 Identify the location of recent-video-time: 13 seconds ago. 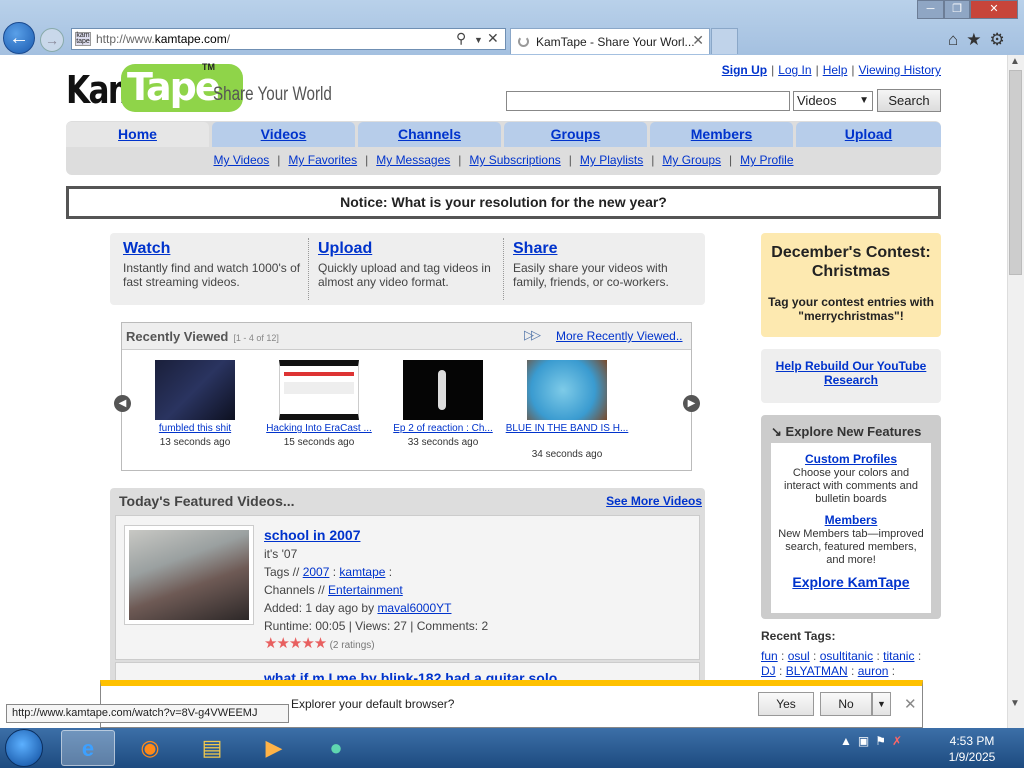
(195, 442).